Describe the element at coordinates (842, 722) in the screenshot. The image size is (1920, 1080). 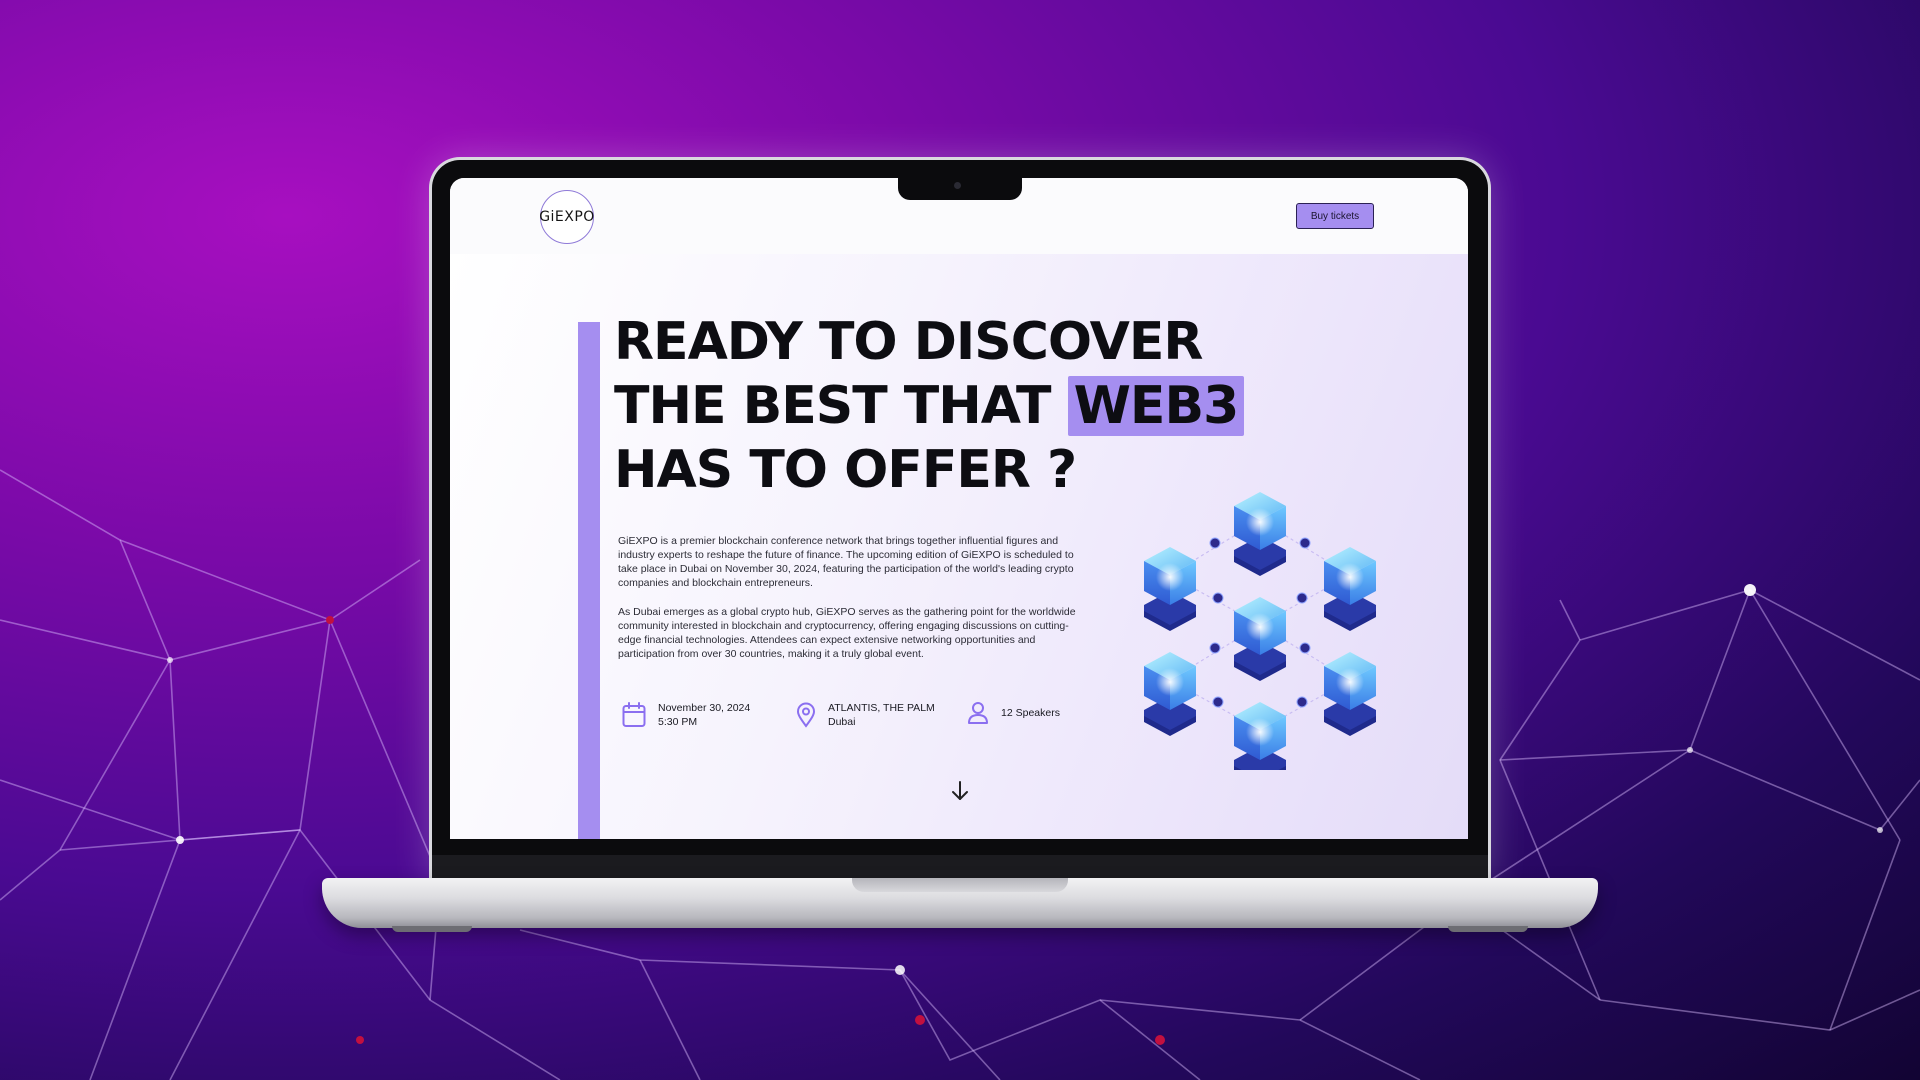
I see `event-city-value: Dubai` at that location.